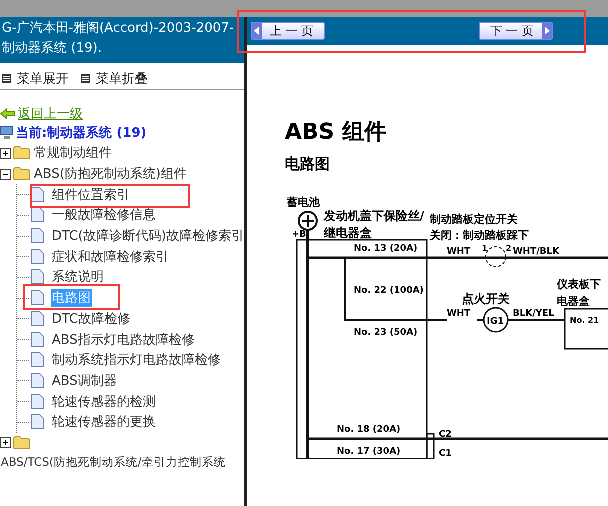 Image resolution: width=608 pixels, height=506 pixels. I want to click on tree-item: ABS(防抱死制动系统)组件, so click(110, 174).